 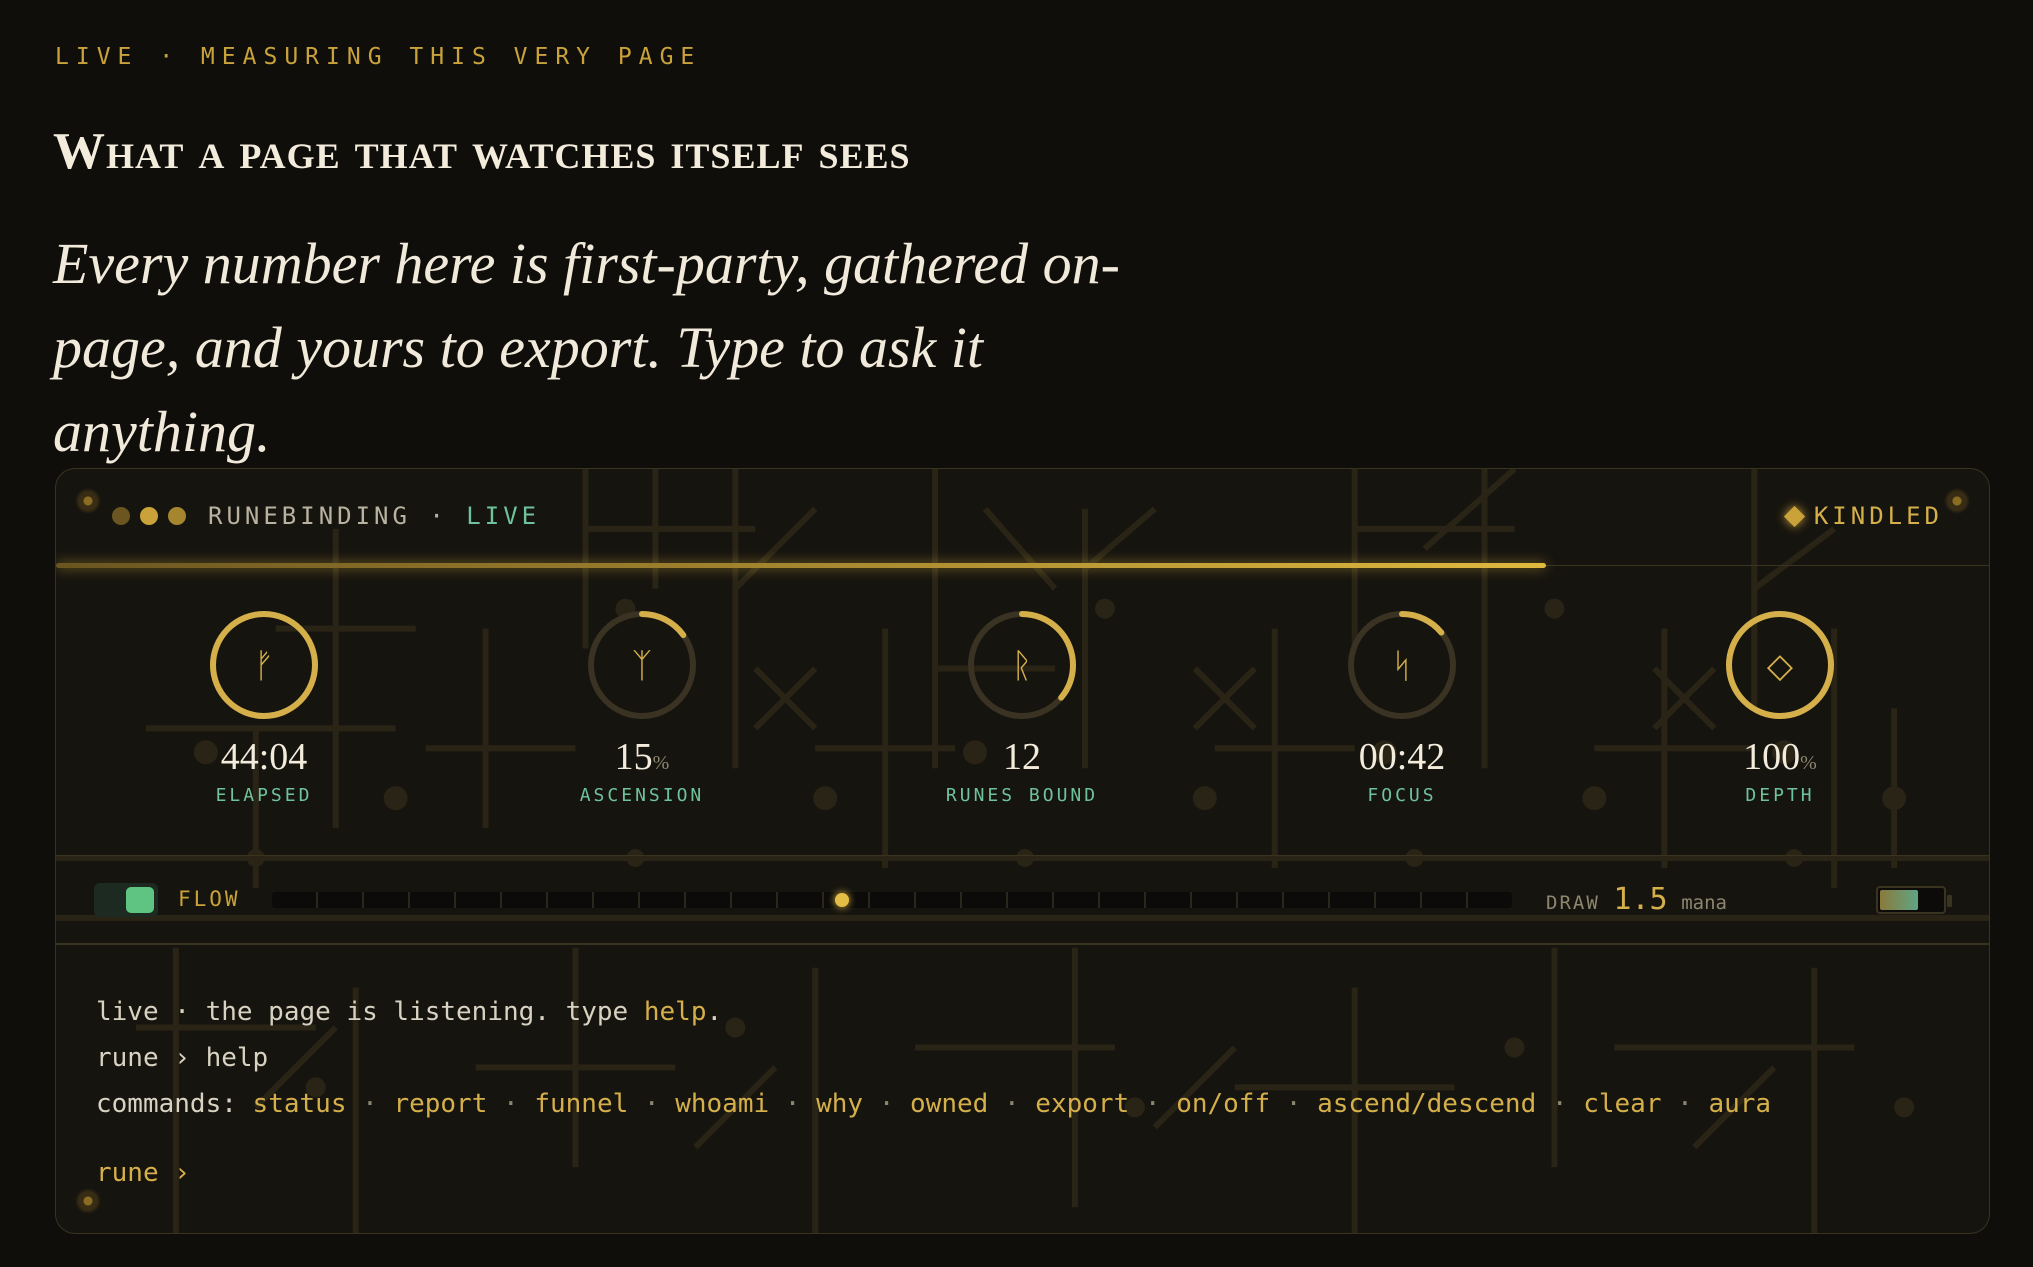 I want to click on command-export: export, so click(x=1082, y=1104).